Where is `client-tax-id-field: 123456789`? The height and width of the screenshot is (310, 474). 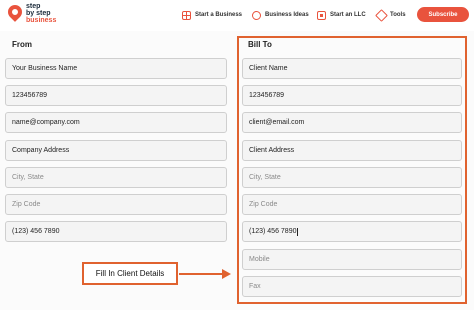
client-tax-id-field: 123456789 is located at coordinates (352, 95).